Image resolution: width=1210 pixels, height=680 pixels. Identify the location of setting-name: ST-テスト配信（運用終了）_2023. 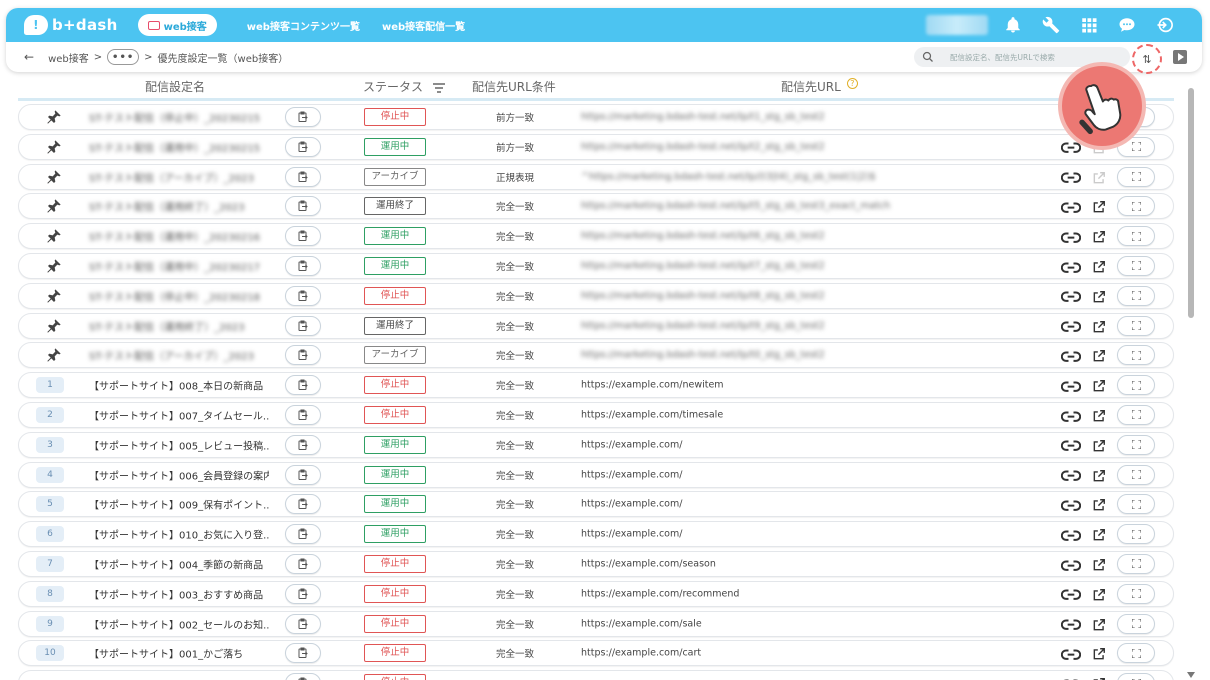
(179, 206).